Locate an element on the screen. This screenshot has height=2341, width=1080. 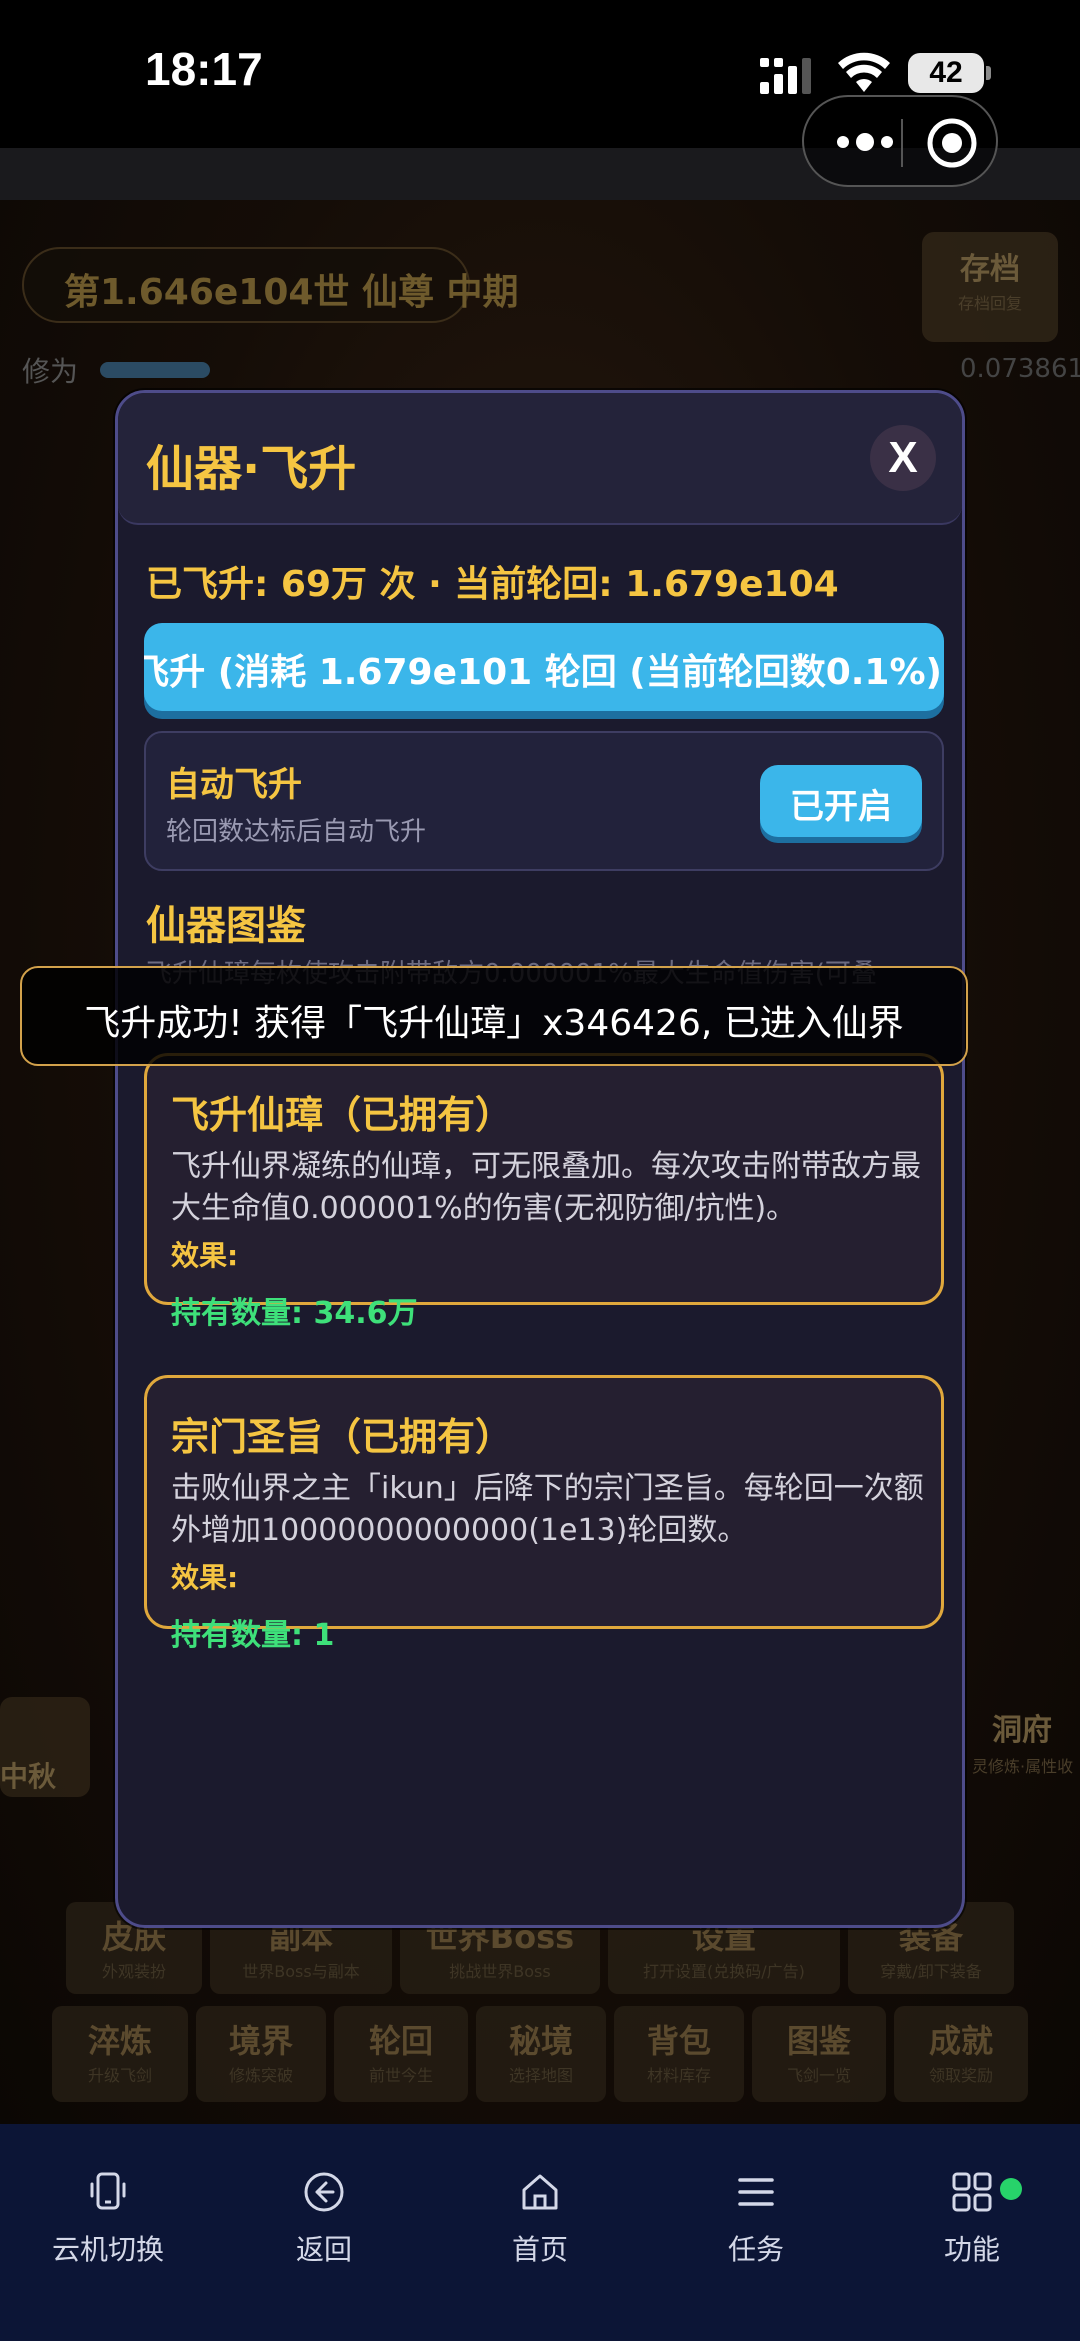
nav-cloud-switch: 云机切换 is located at coordinates (108, 2199).